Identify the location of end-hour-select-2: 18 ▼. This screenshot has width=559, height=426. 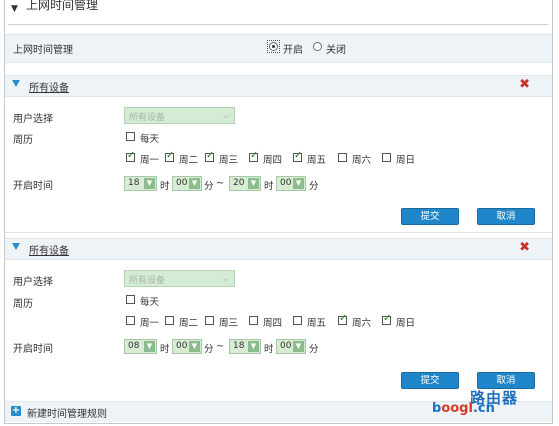
(245, 346).